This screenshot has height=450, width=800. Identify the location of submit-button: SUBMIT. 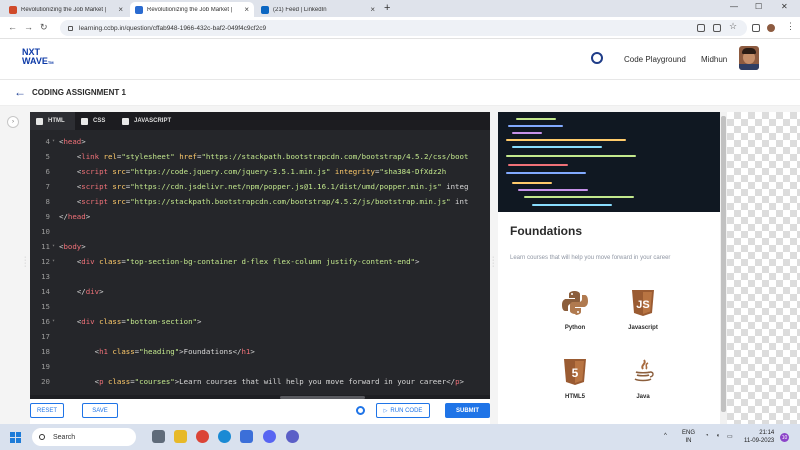
(467, 410).